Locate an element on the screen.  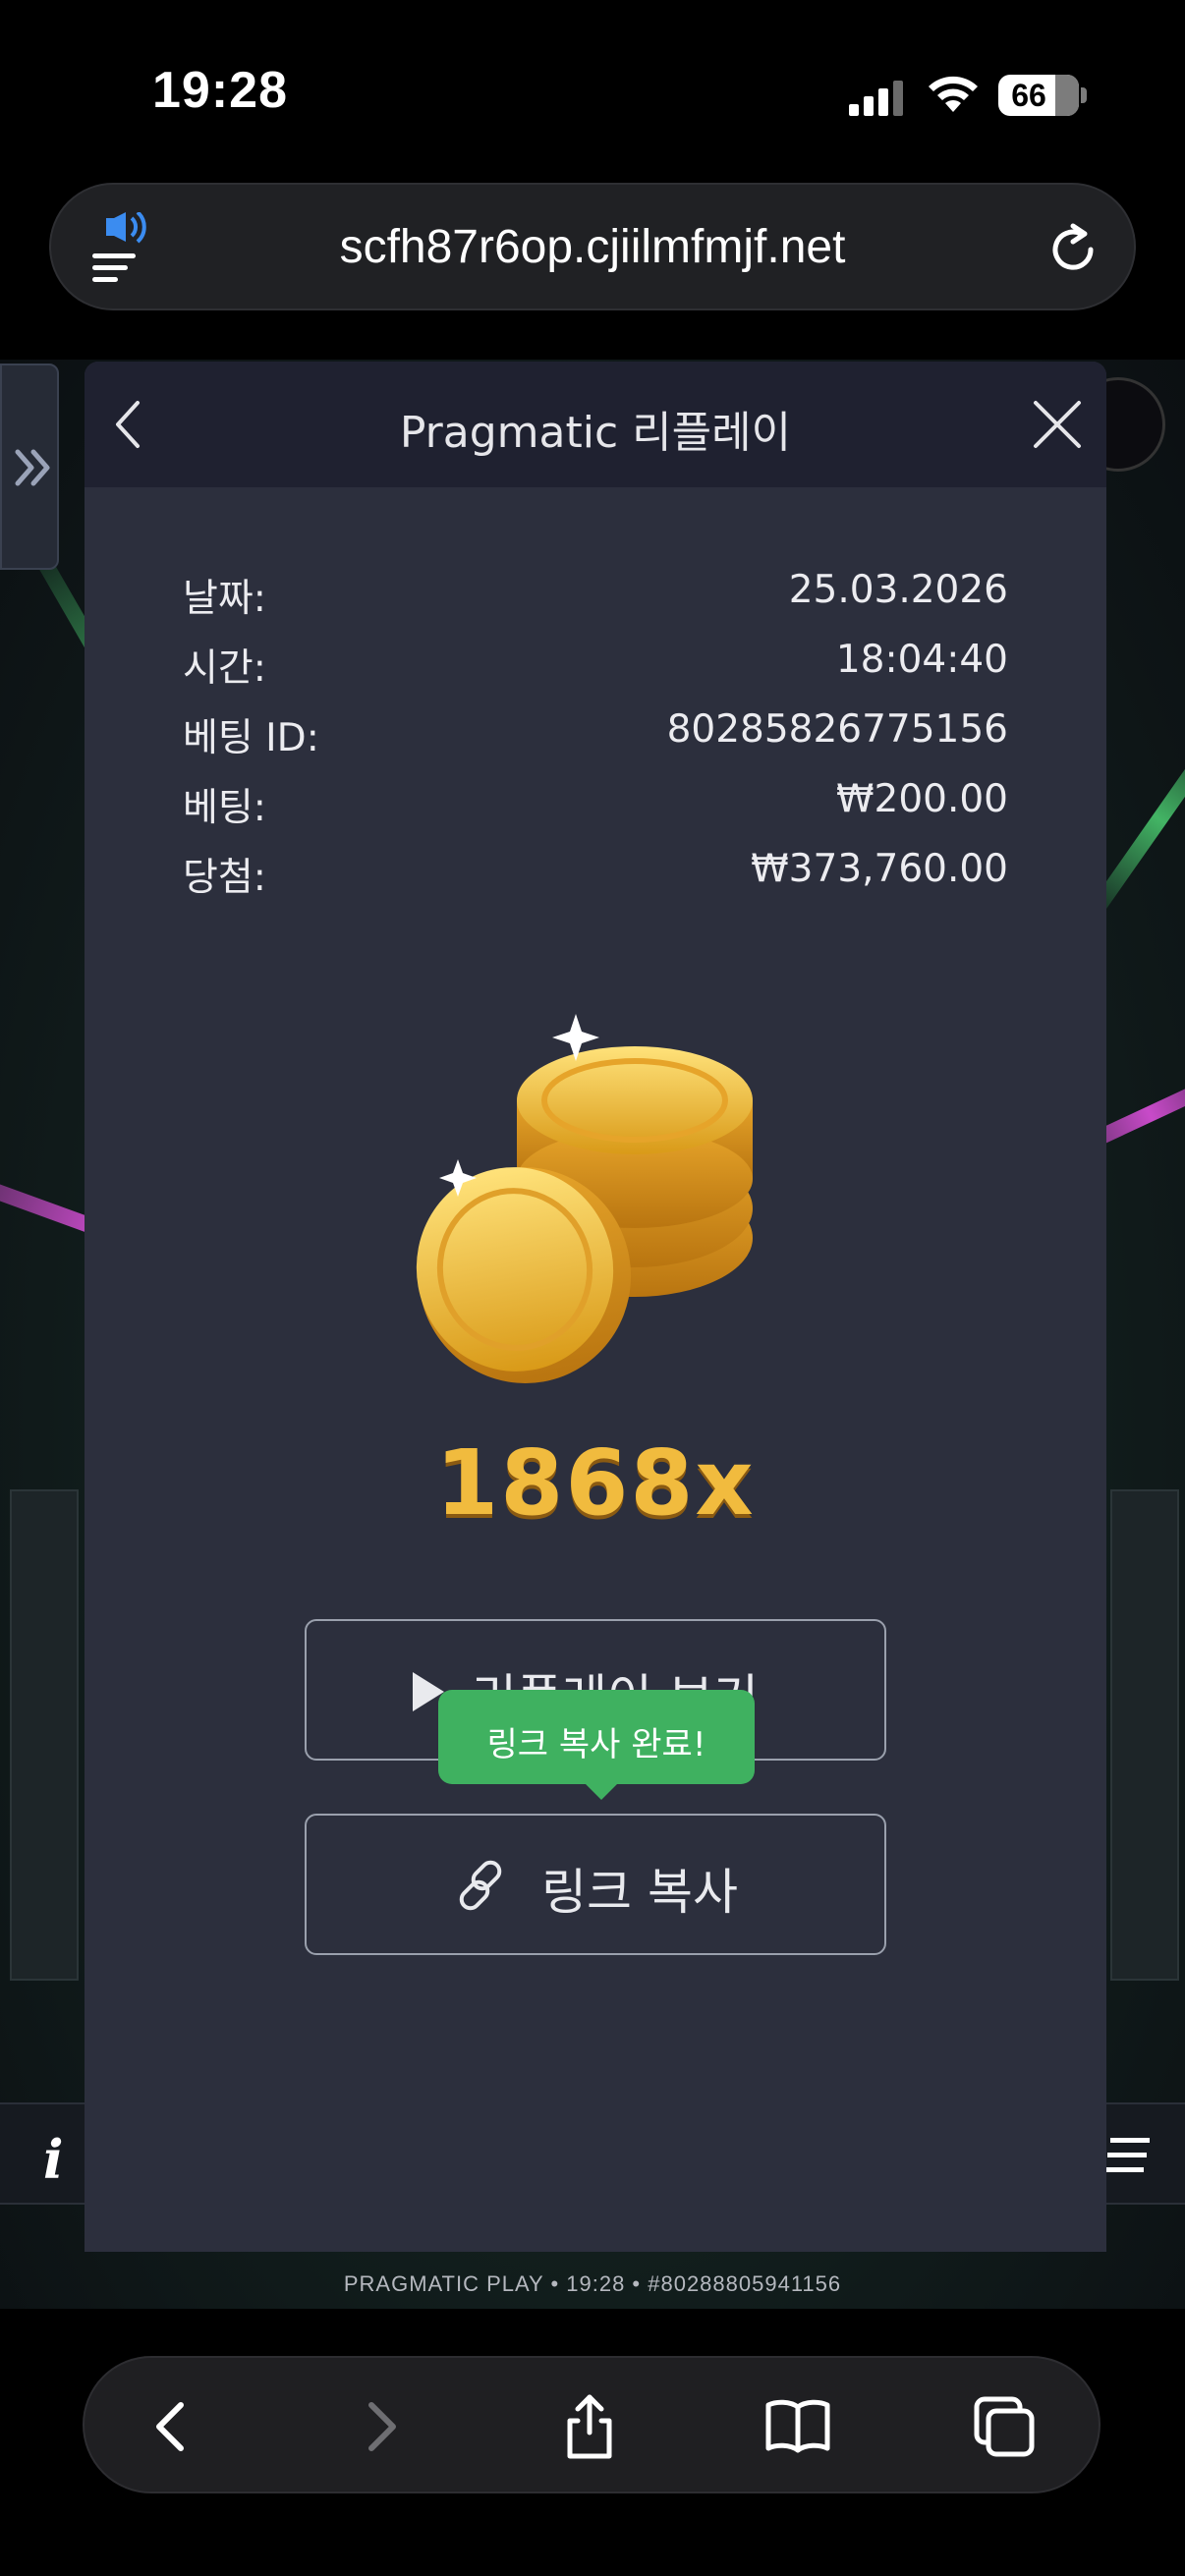
back-icon is located at coordinates (173, 2426).